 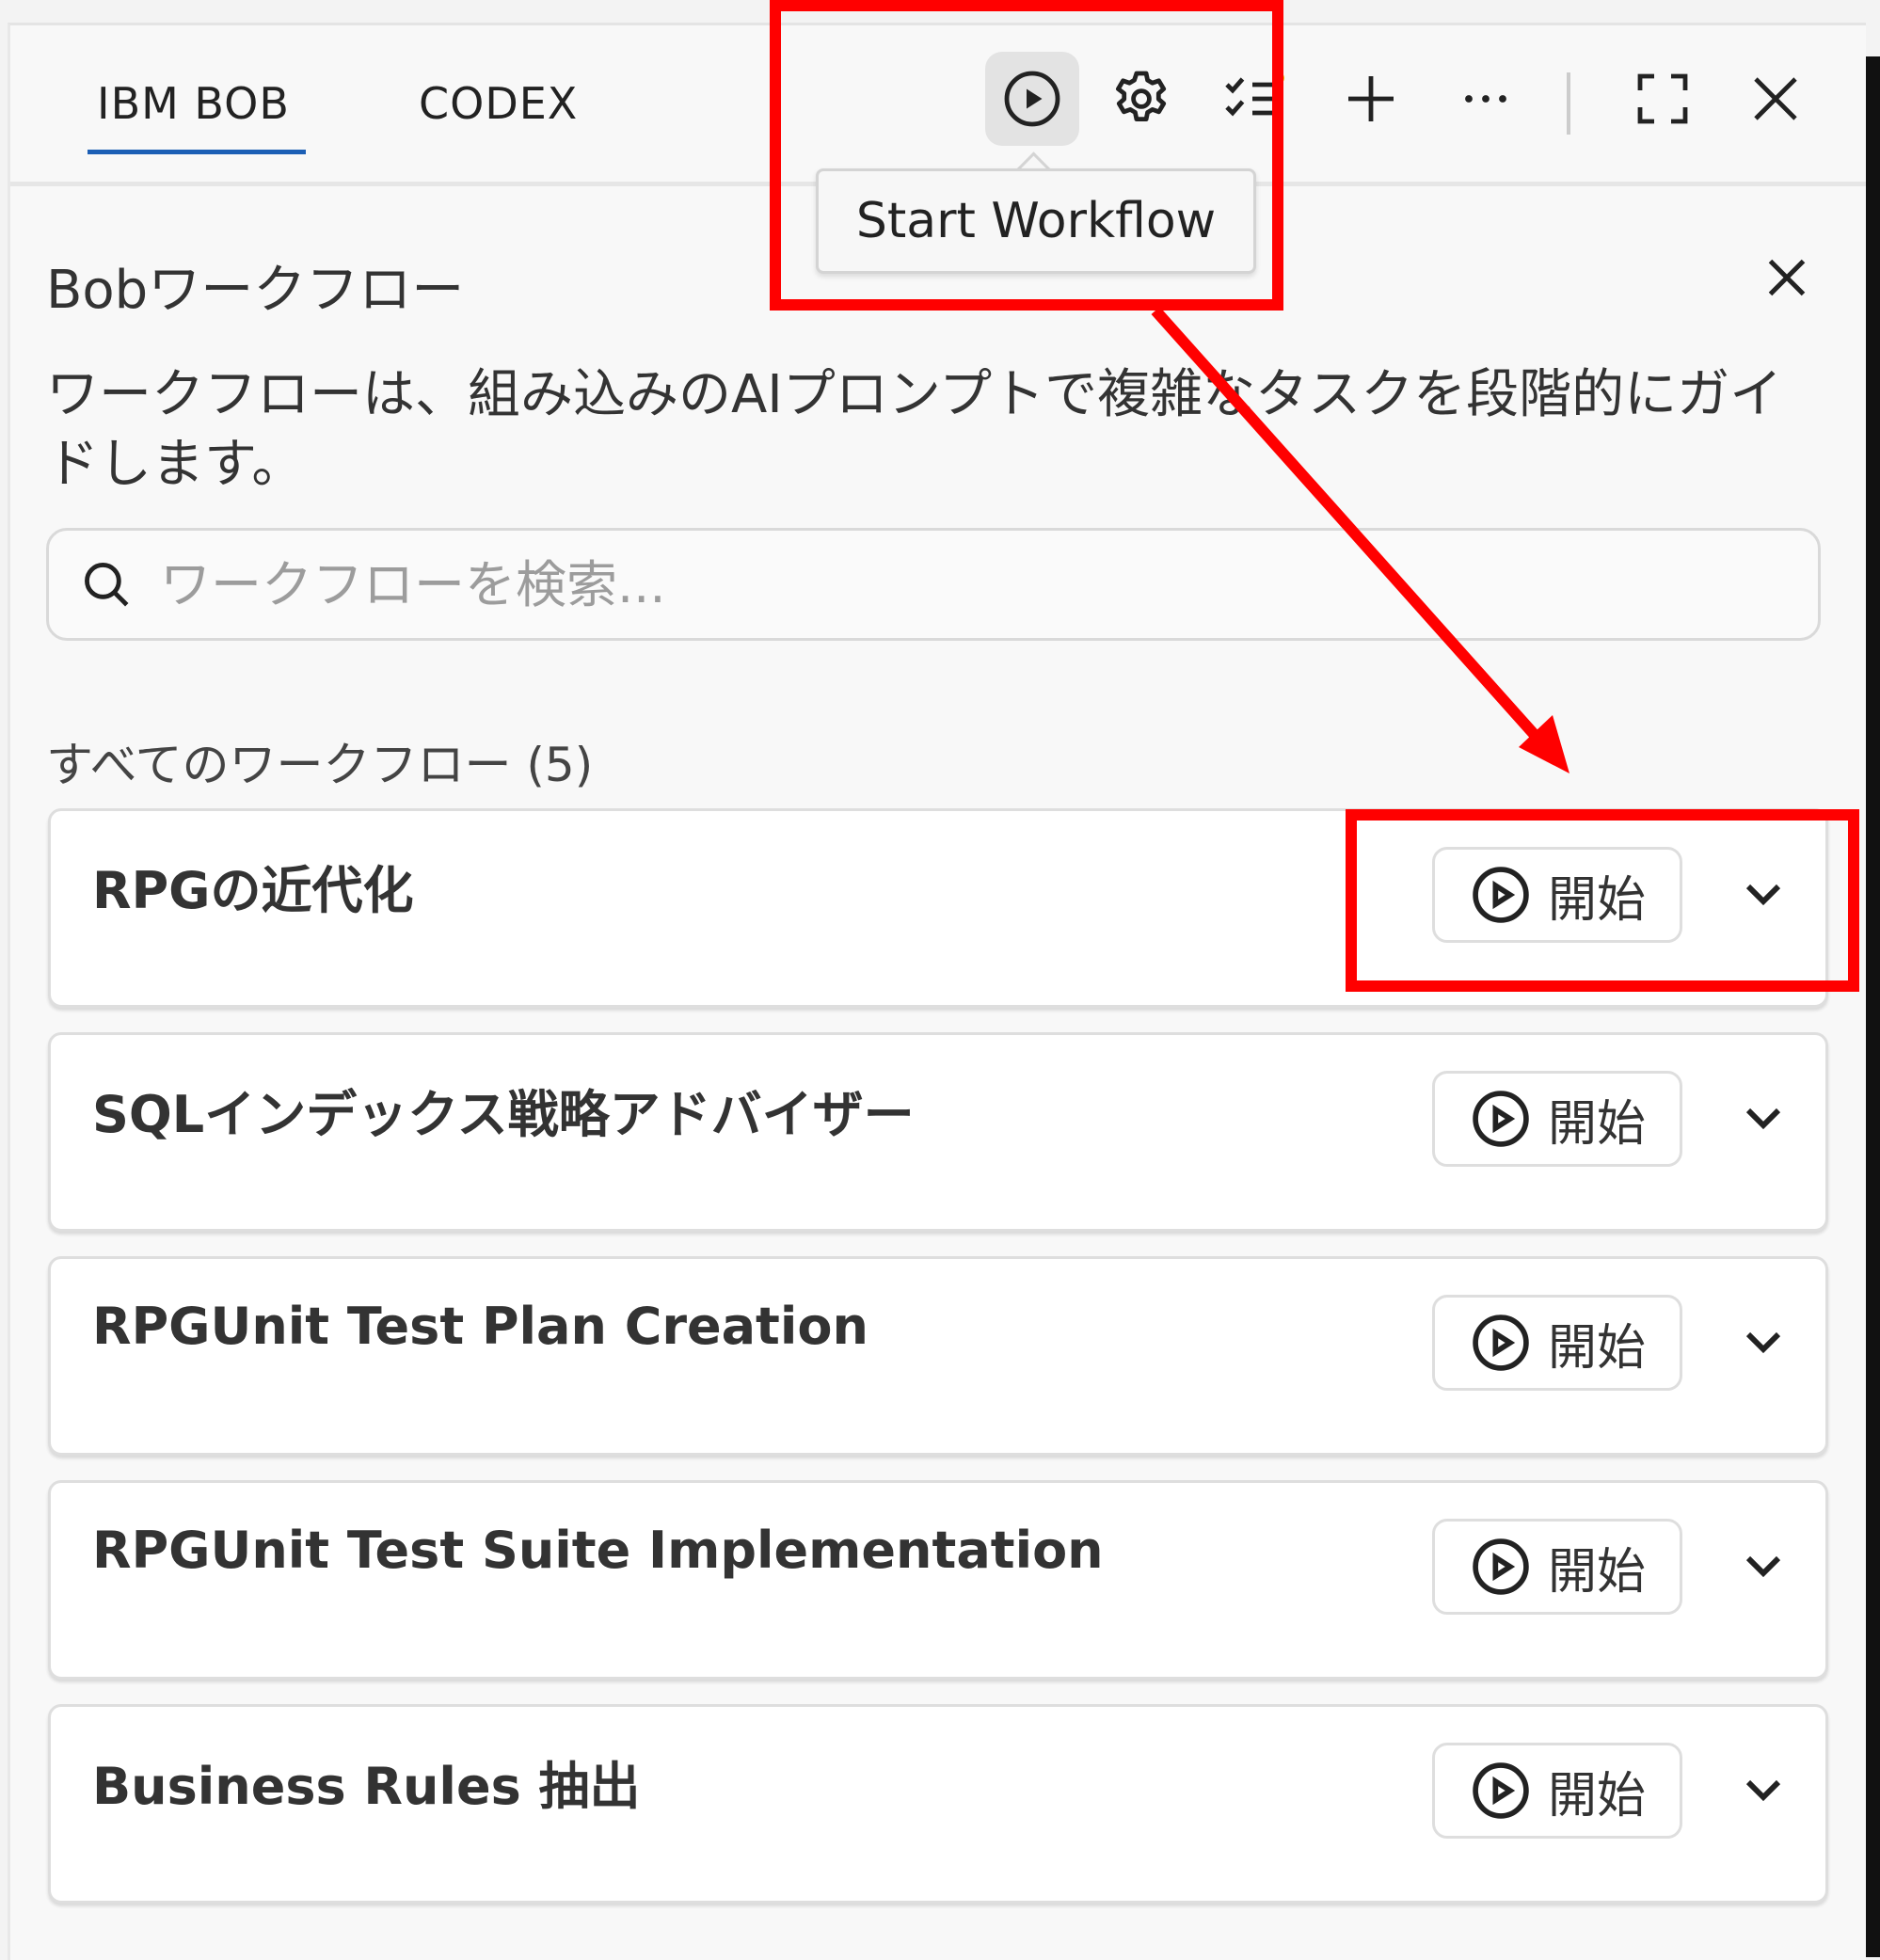 I want to click on panel-description: ワークフローは、組み込みのAIプロンプトで複雑なタスクを段階的にガイドします。, so click(x=914, y=429).